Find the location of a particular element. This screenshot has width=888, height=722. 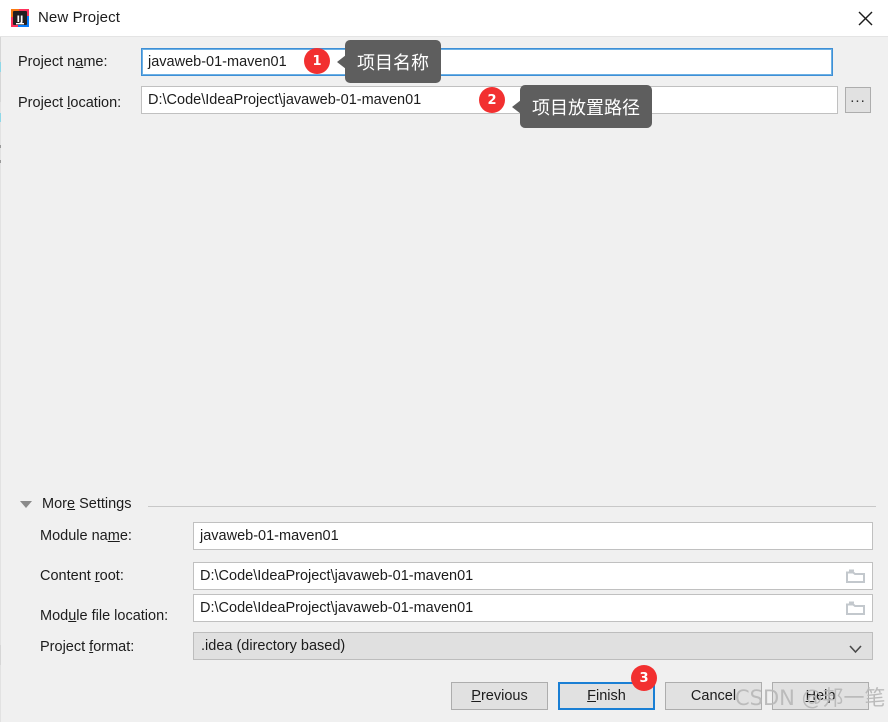

window-title: New Project is located at coordinates (79, 17).